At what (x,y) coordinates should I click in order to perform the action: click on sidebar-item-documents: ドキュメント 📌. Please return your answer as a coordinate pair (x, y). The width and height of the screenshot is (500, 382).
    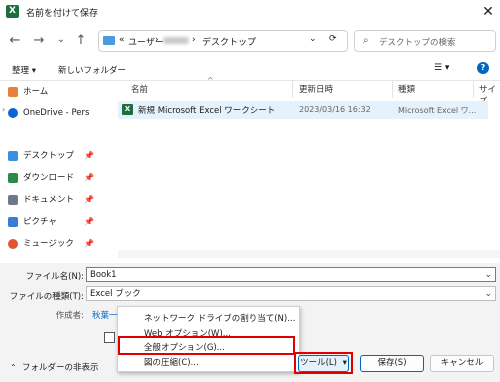
    Looking at the image, I should click on (55, 200).